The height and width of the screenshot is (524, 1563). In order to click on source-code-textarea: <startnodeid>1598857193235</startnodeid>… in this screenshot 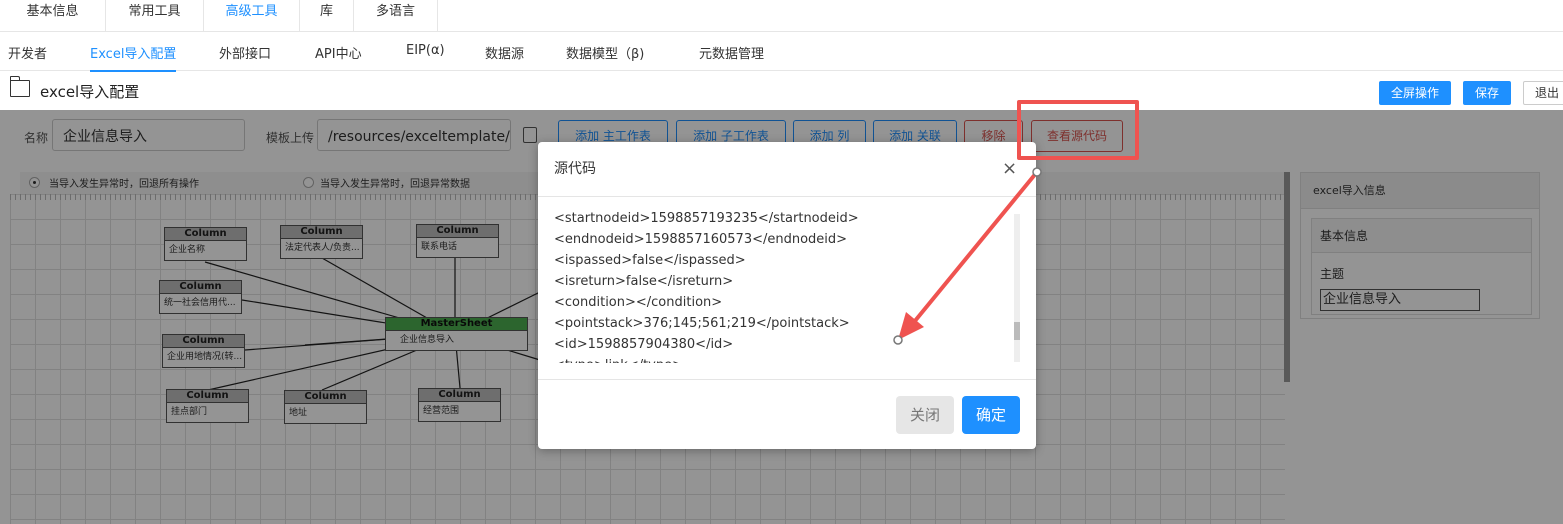, I will do `click(784, 285)`.